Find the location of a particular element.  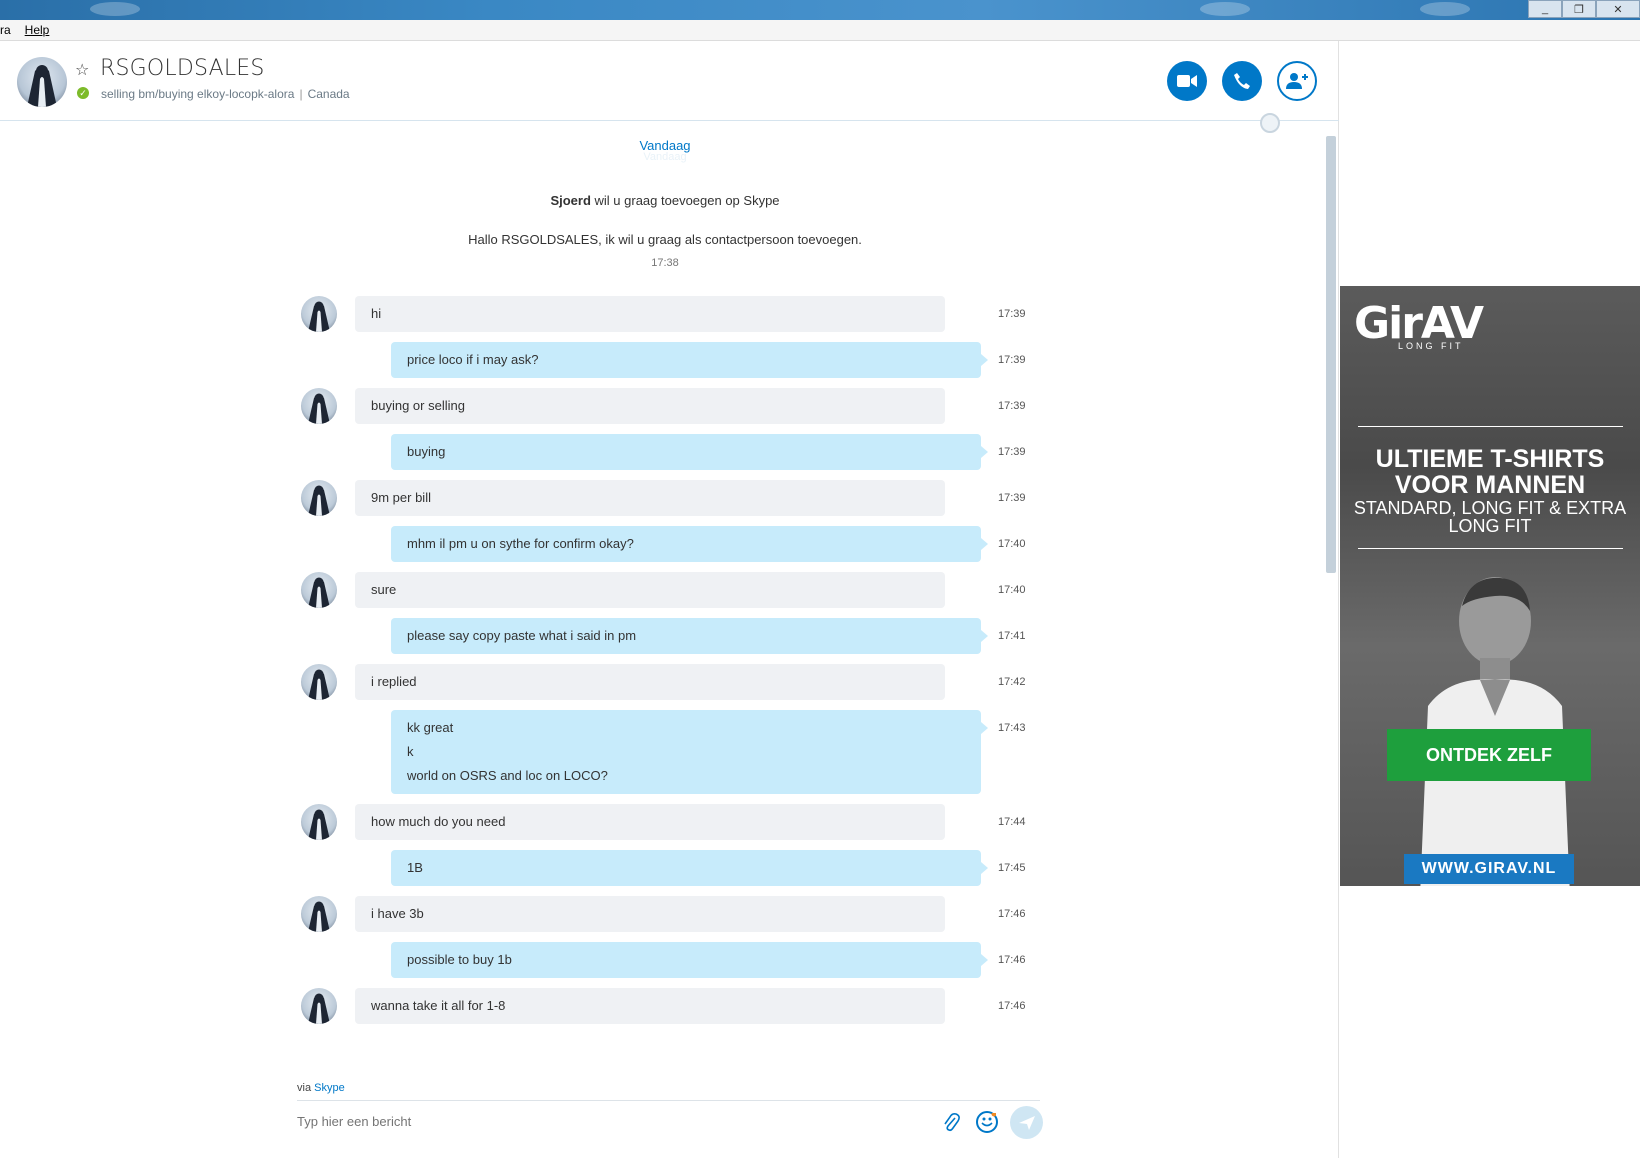

message-bubble: 9m per bill is located at coordinates (650, 498).